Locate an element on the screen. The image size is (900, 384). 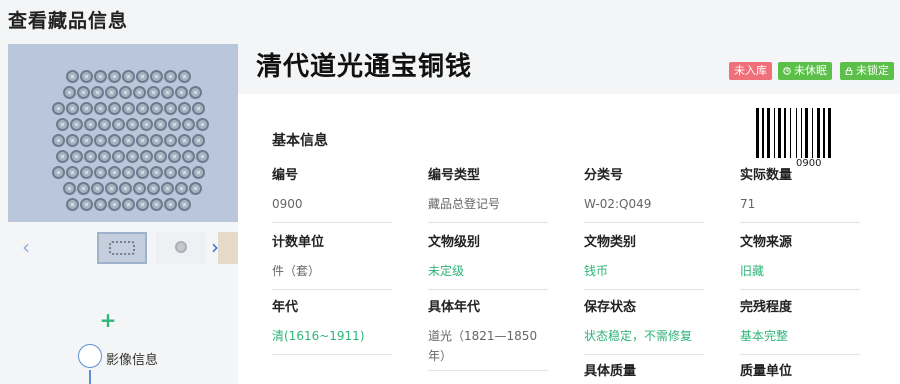
lock-status-badge: 未锁定 is located at coordinates (867, 71).